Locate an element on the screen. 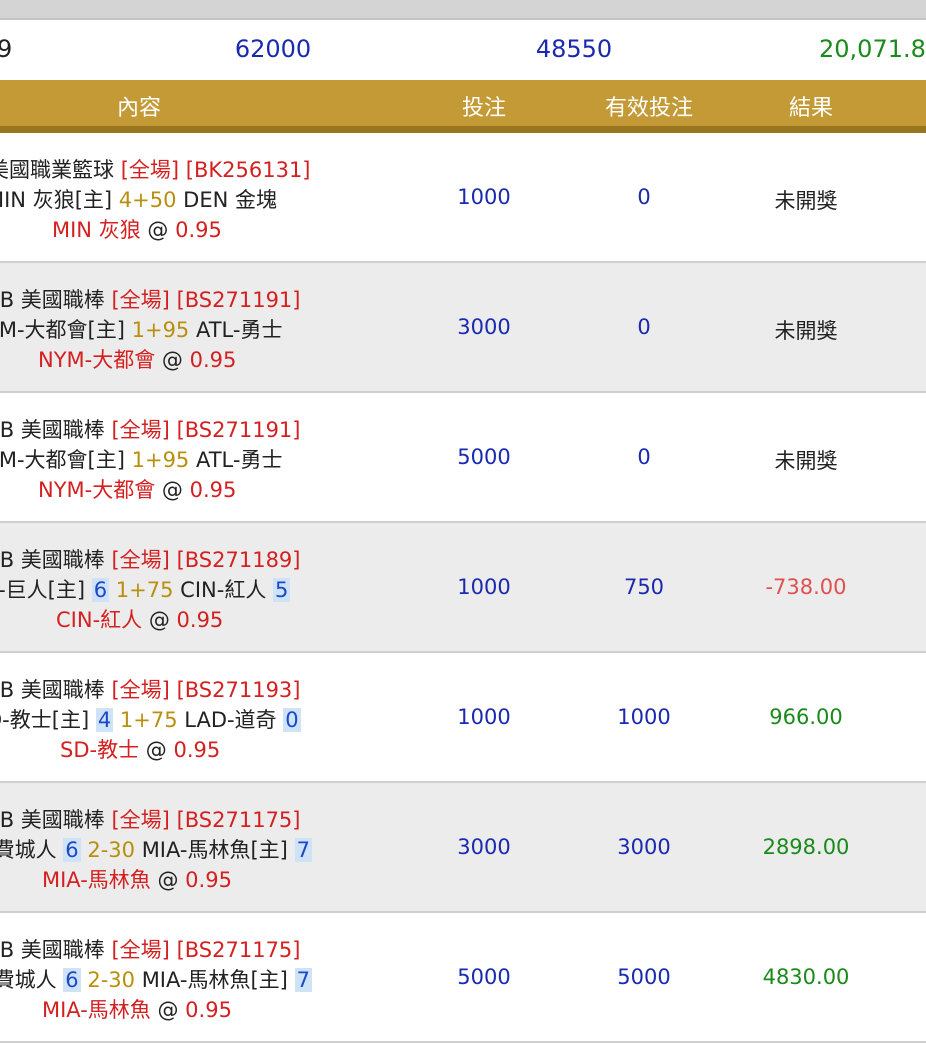 Image resolution: width=926 pixels, height=1043 pixels. away-score: 5 is located at coordinates (282, 590).